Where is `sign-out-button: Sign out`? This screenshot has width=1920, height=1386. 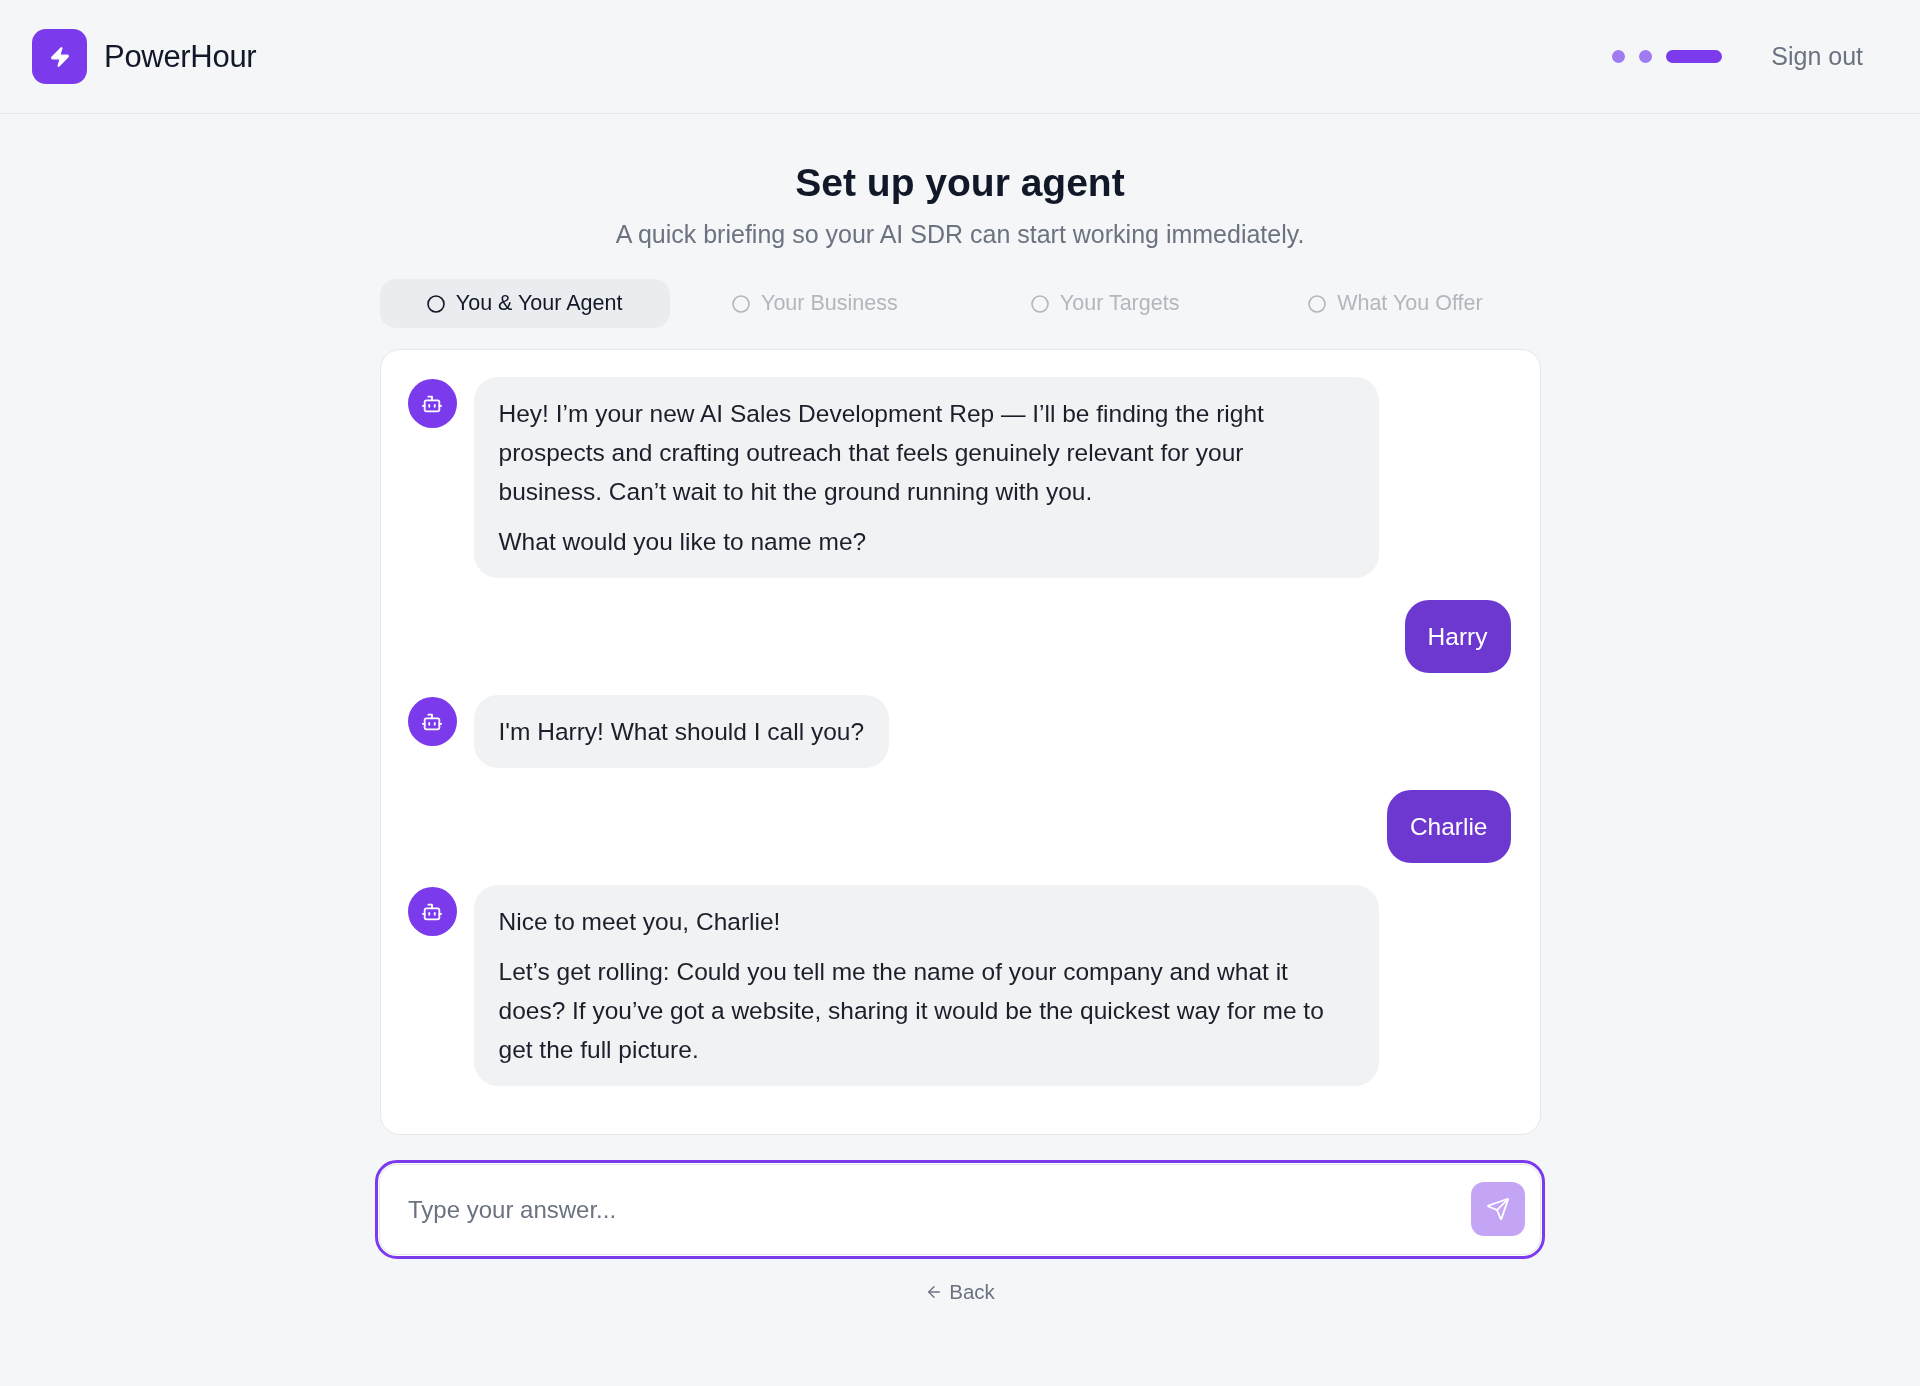
sign-out-button: Sign out is located at coordinates (1817, 56).